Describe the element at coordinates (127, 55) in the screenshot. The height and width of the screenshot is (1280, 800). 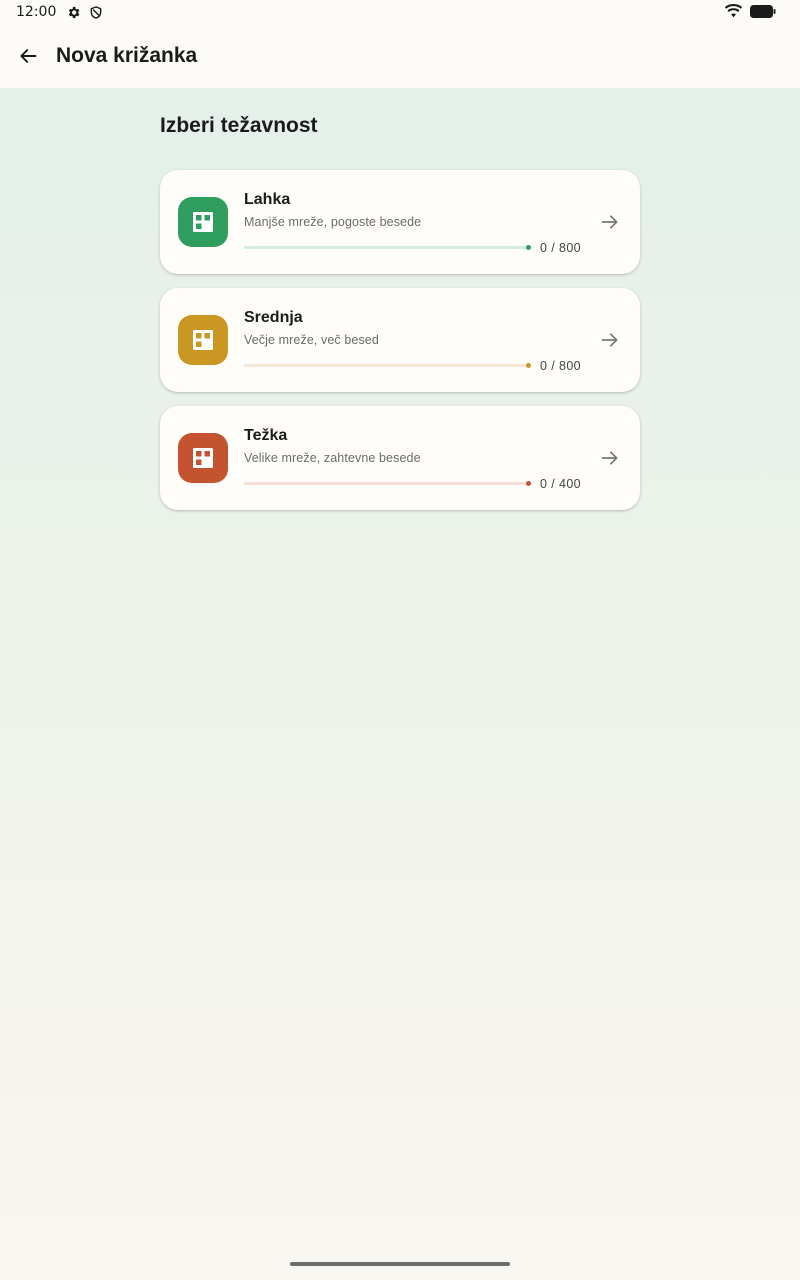
I see `page-title: Nova križanka` at that location.